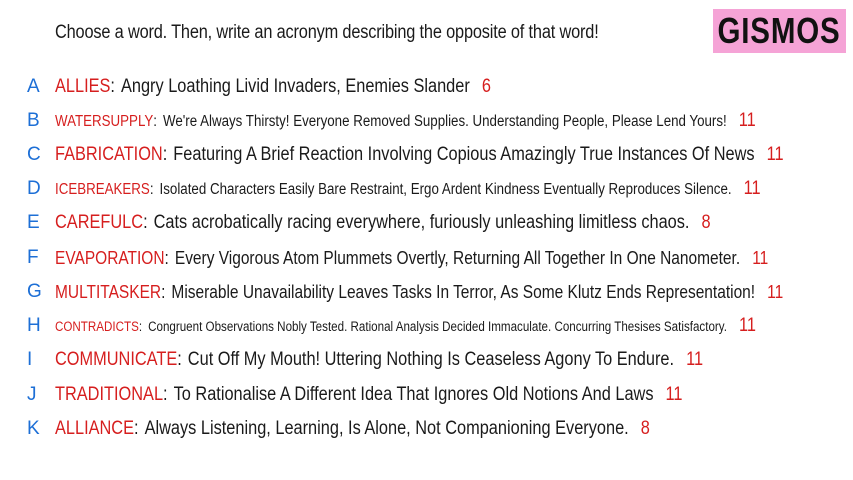 Image resolution: width=853 pixels, height=480 pixels. Describe the element at coordinates (34, 325) in the screenshot. I see `entry-letter: H` at that location.